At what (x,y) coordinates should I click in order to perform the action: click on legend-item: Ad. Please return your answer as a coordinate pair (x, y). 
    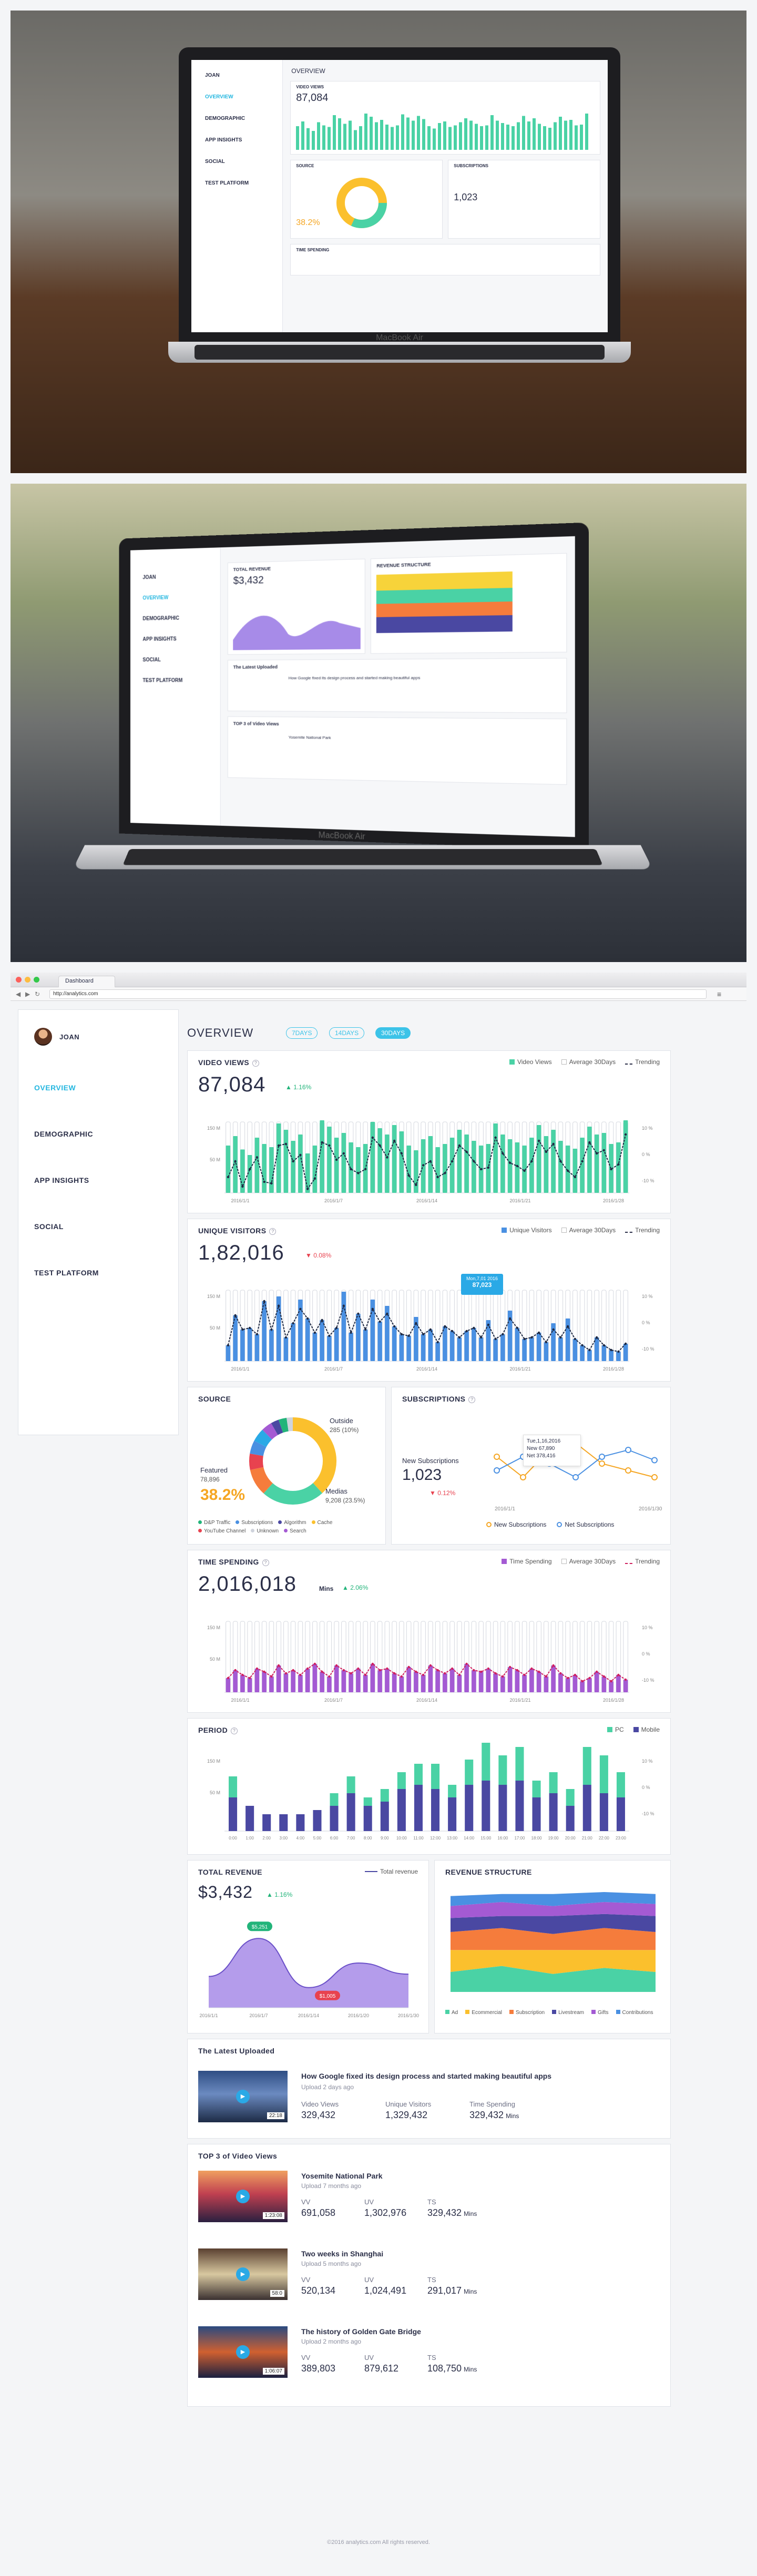
    Looking at the image, I should click on (451, 2013).